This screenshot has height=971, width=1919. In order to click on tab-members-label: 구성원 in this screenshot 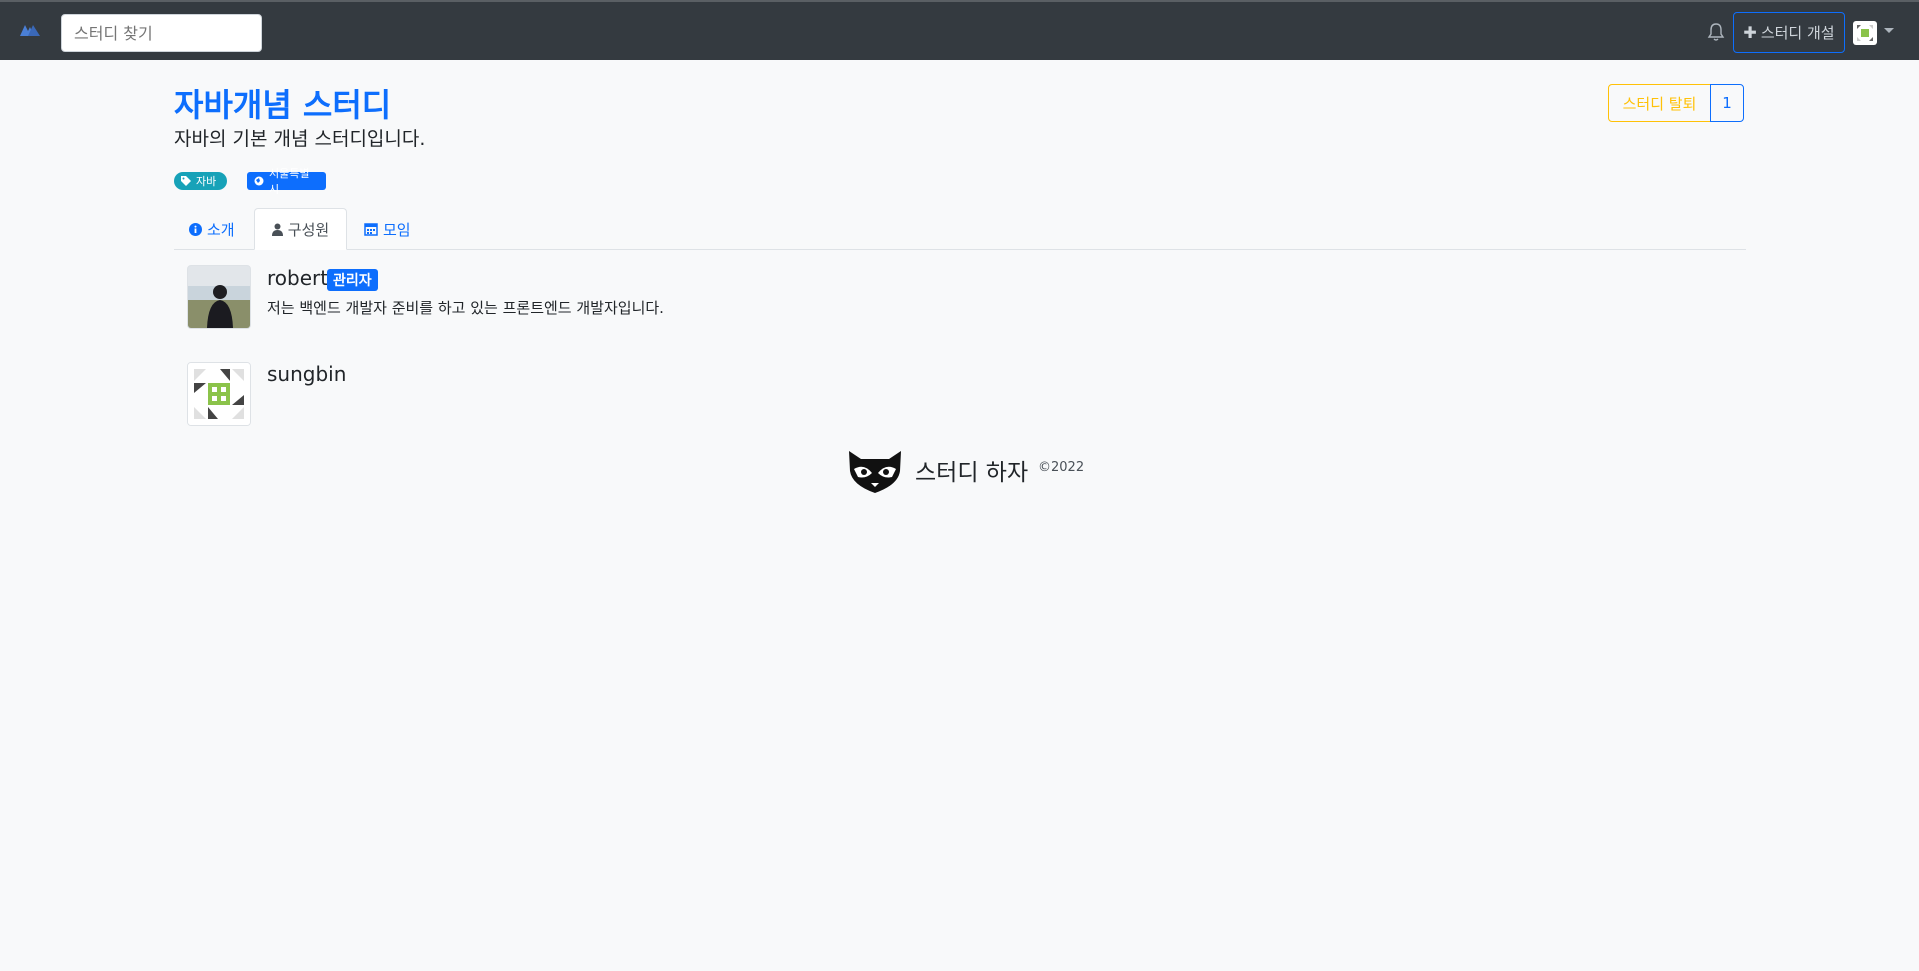, I will do `click(308, 229)`.